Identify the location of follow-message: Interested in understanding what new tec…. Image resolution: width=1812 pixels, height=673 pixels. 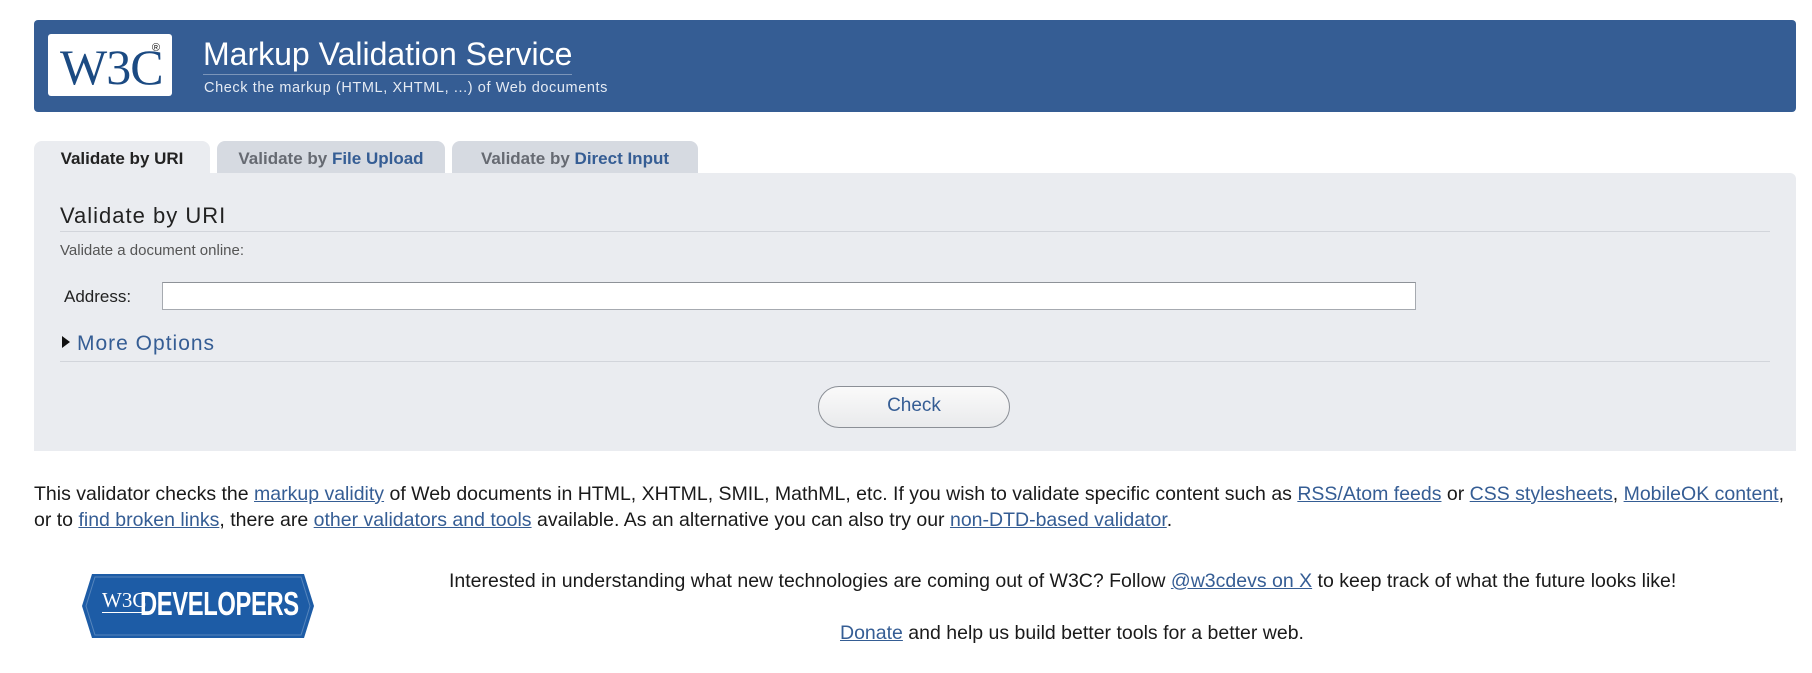
(1062, 581).